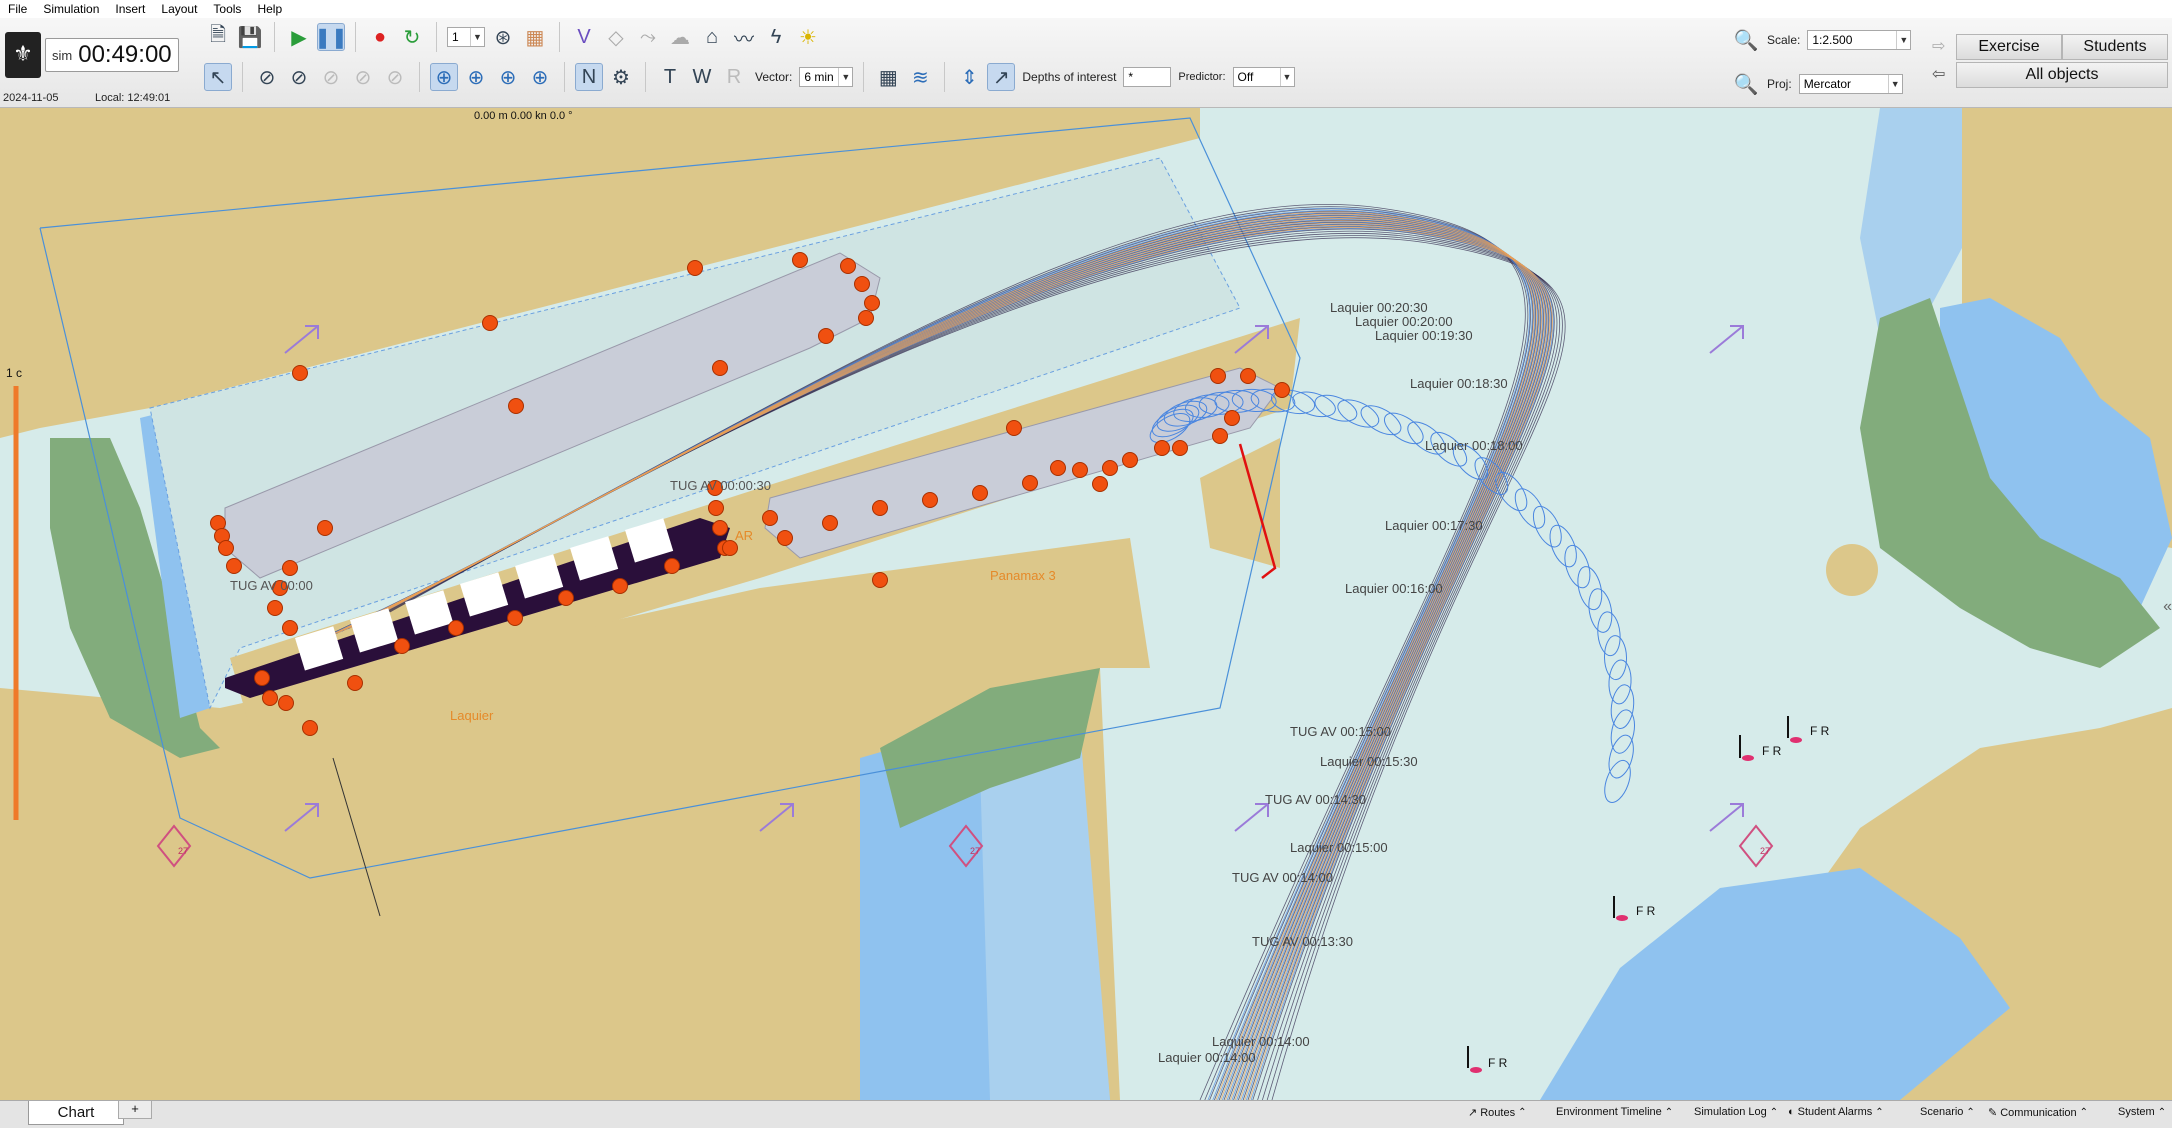  I want to click on buoy-label-3: F R, so click(1646, 911).